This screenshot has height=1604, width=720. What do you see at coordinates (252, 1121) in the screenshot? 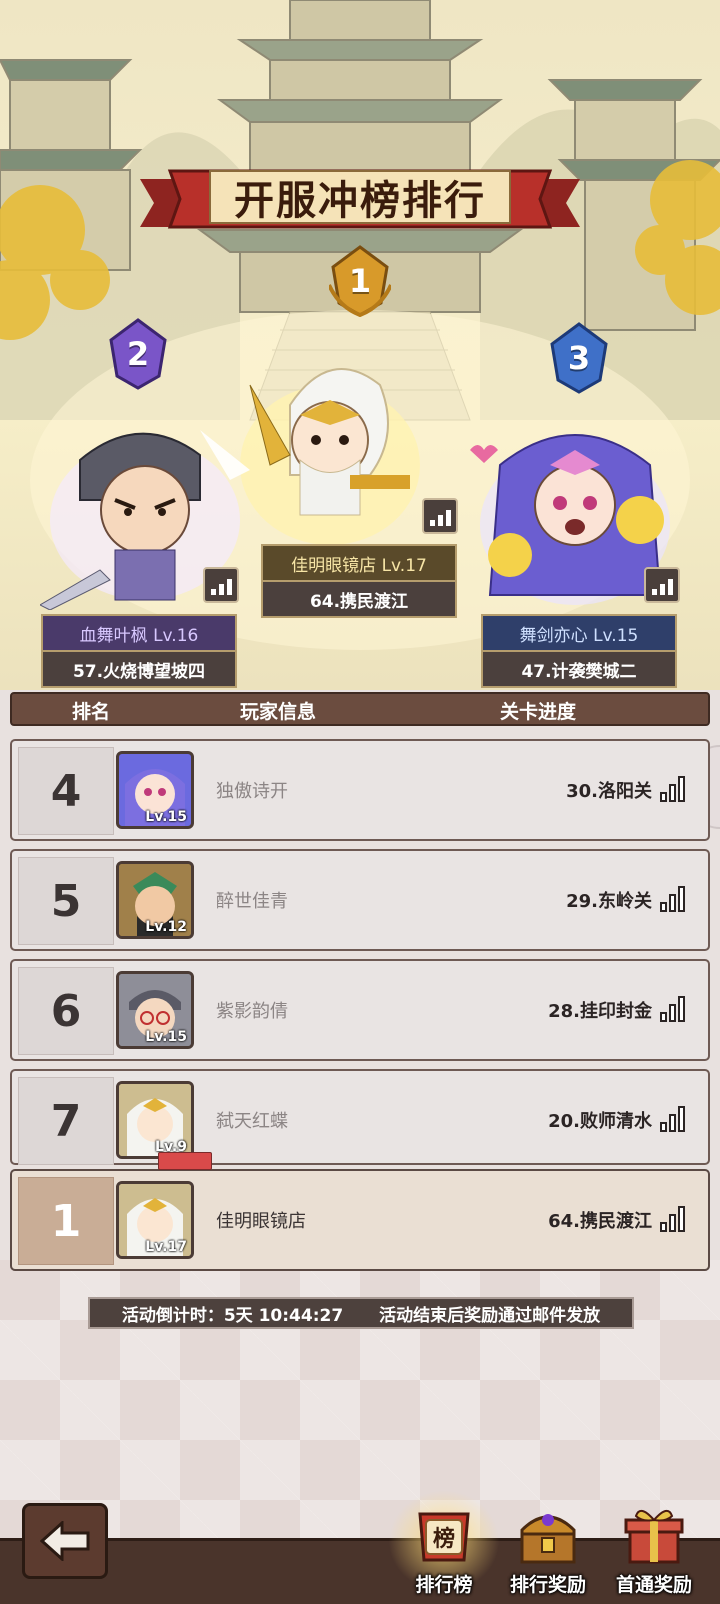
I see `player-name: 弑天红蝶` at bounding box center [252, 1121].